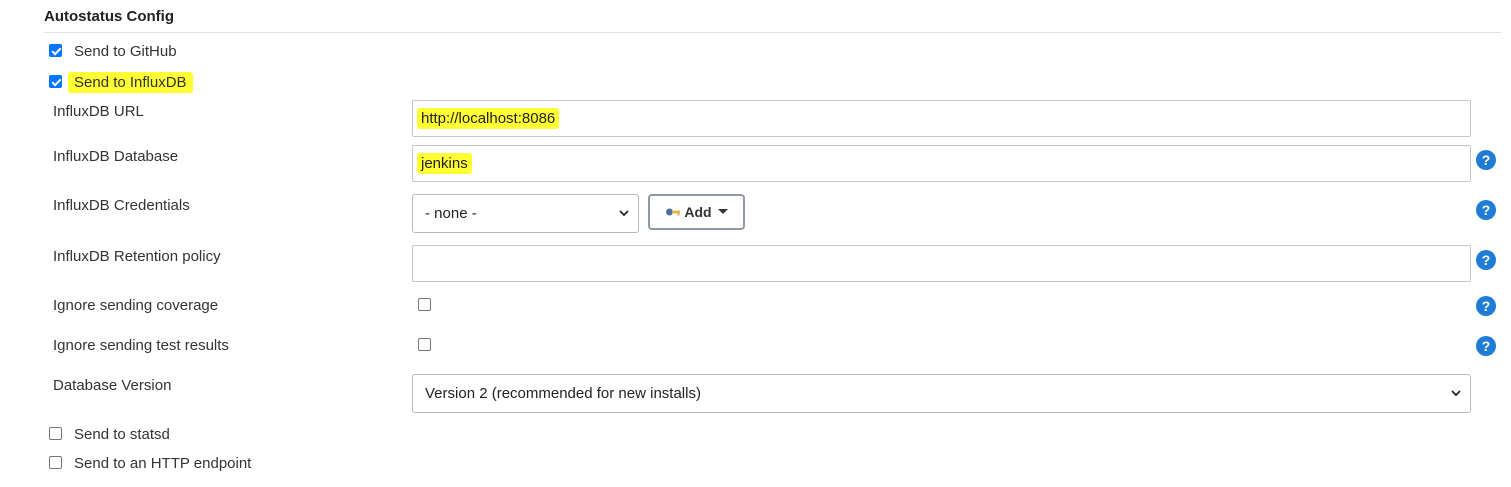 Image resolution: width=1511 pixels, height=487 pixels. Describe the element at coordinates (941, 393) in the screenshot. I see `database-version-select: Version 2 (recommended for new installs)` at that location.